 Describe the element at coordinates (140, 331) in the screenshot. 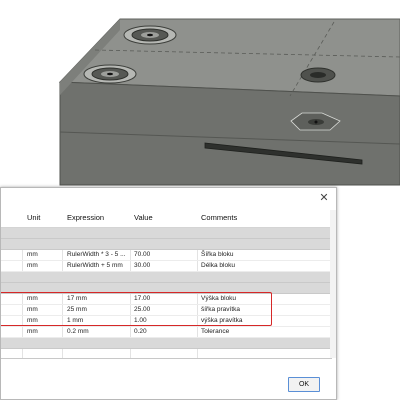

I see `value-cell: 0.20` at that location.